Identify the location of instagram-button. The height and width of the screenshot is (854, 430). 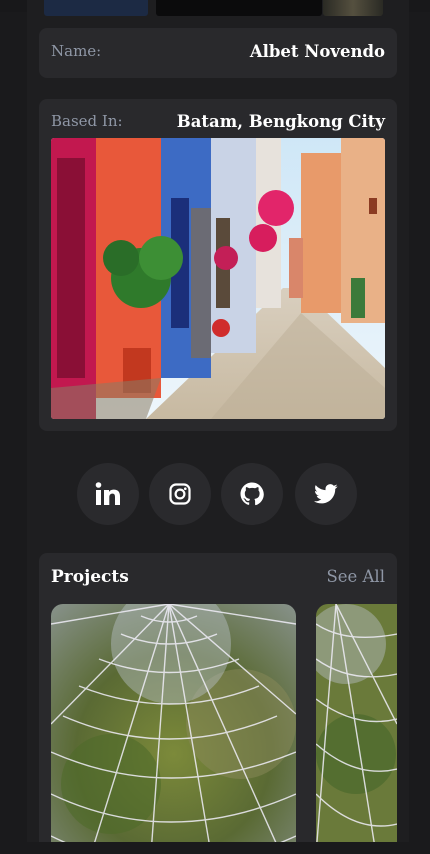
(180, 494).